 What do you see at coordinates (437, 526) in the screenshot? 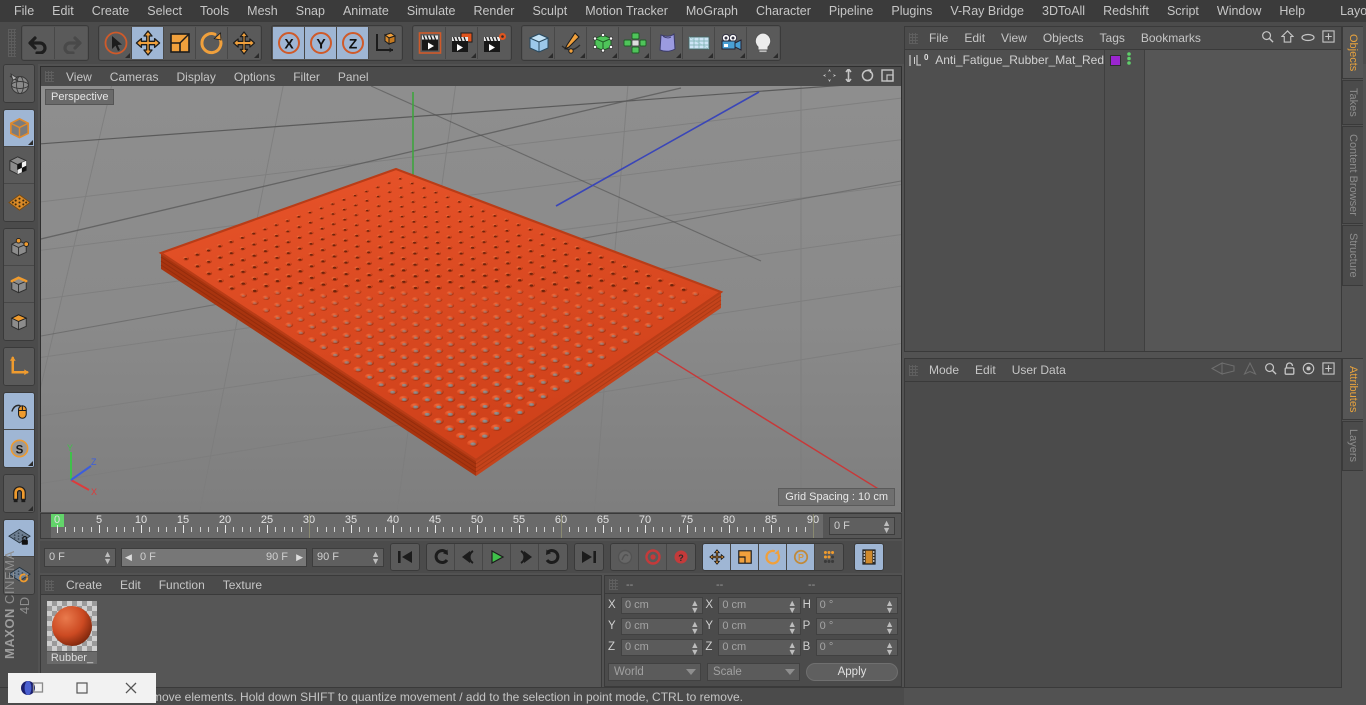
I see `timeline-ruler: 051015202530354045505560657075808590` at bounding box center [437, 526].